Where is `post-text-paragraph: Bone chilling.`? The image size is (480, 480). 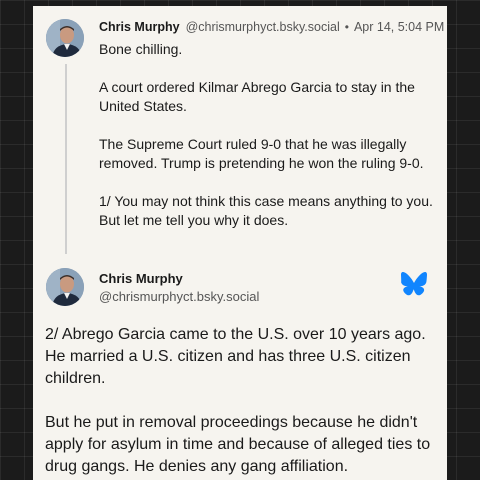
post-text-paragraph: Bone chilling. is located at coordinates (141, 49).